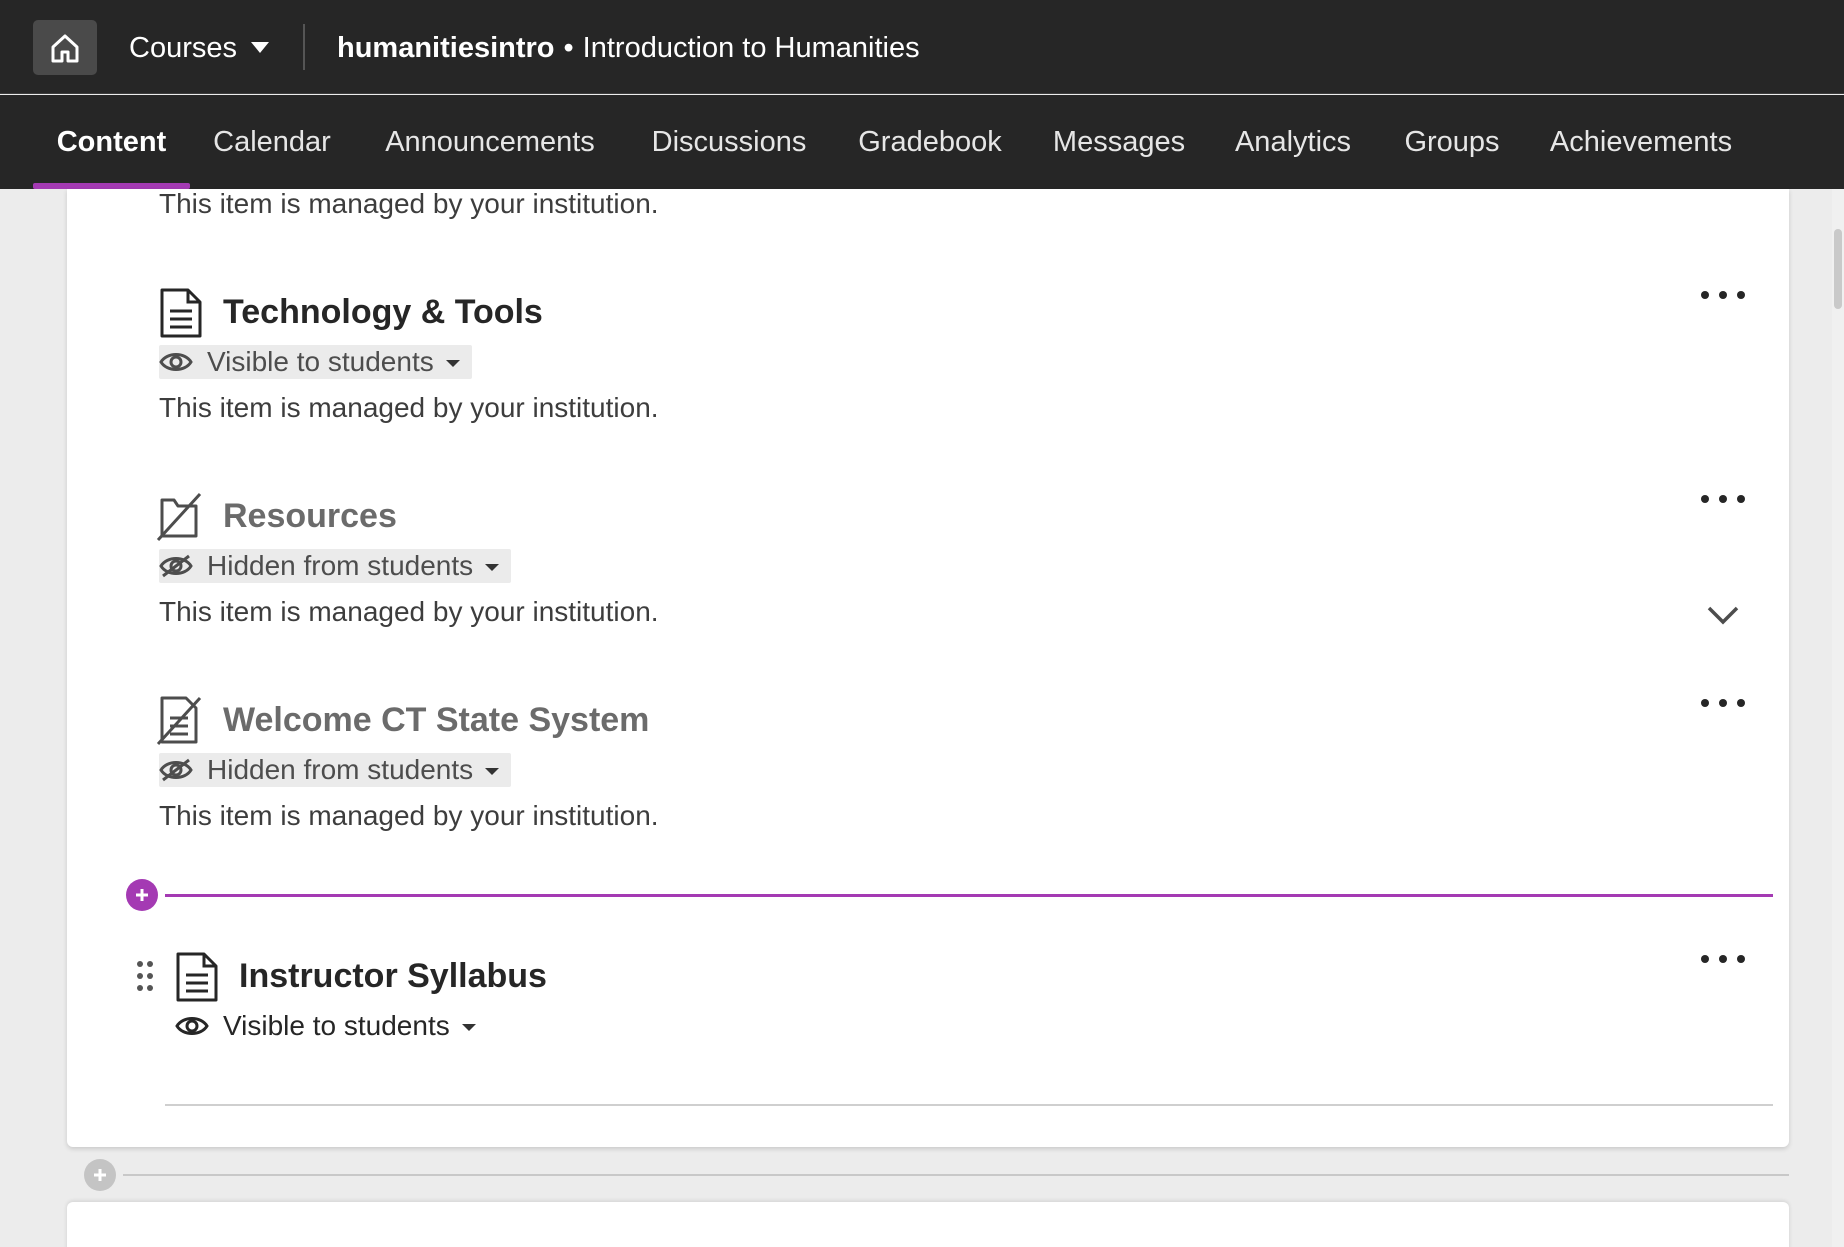  Describe the element at coordinates (1838, 718) in the screenshot. I see `scrollbar` at that location.